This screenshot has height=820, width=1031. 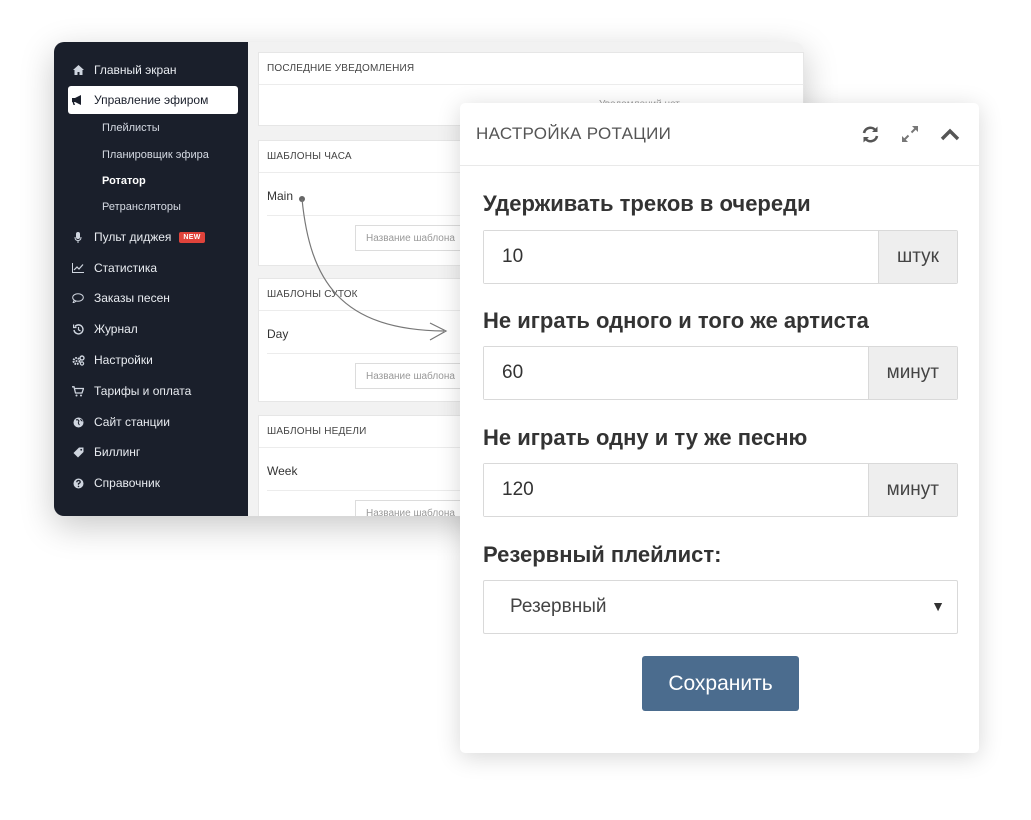 I want to click on sidebar-item-journal: Журнал, so click(x=153, y=329).